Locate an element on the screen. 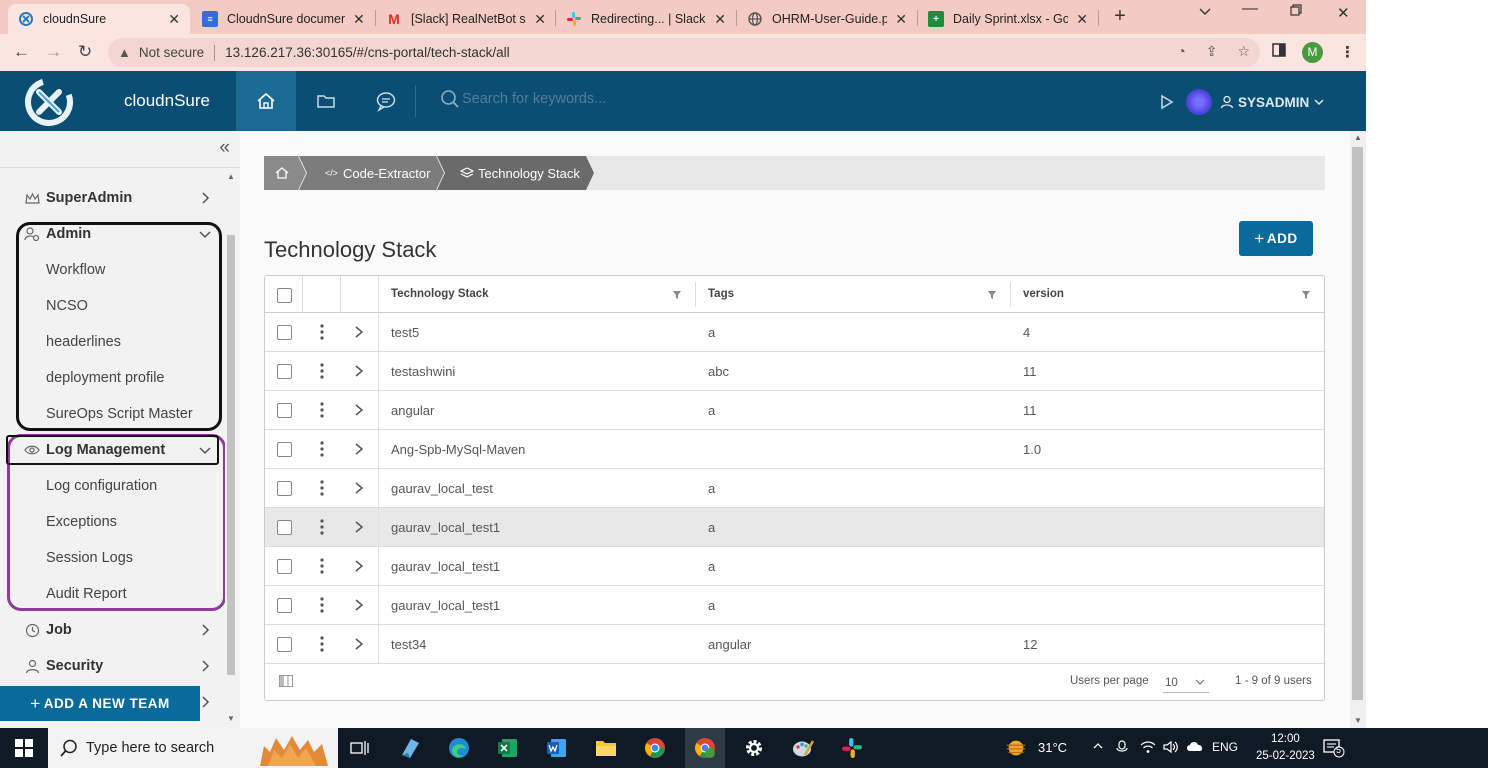 The image size is (1488, 768). browser-tab-cloudnsure: cloudnSure ✕ is located at coordinates (99, 19).